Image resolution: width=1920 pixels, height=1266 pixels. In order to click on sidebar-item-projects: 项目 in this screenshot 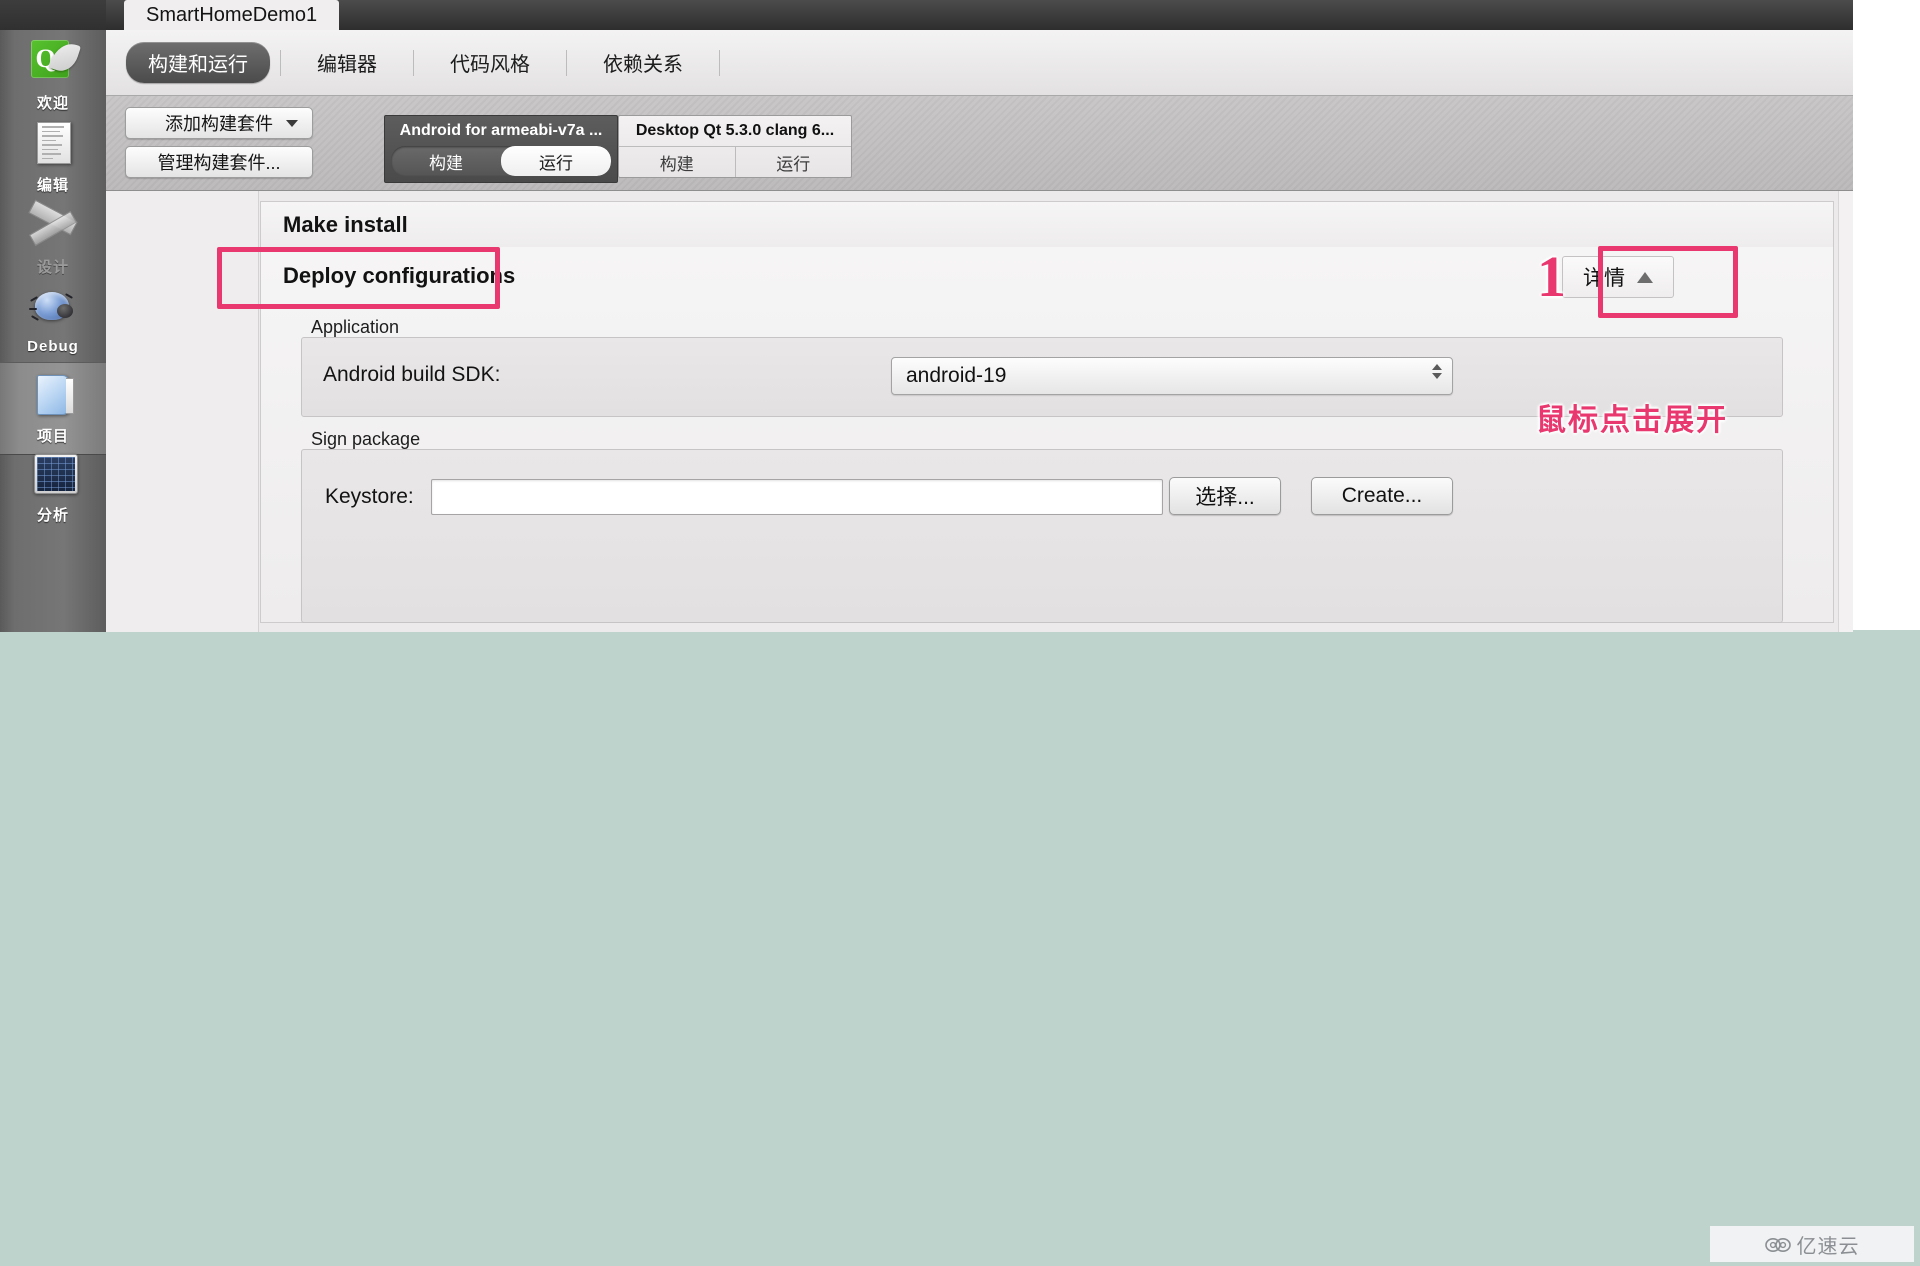, I will do `click(53, 408)`.